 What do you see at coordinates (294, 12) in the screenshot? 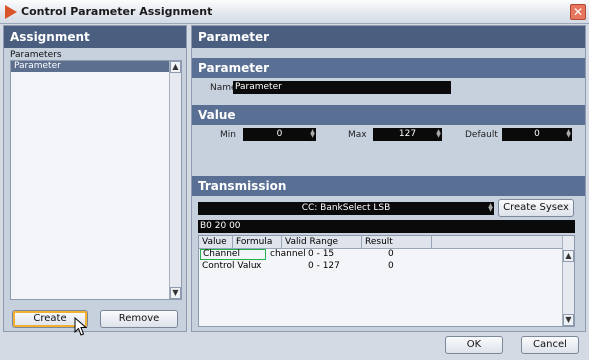
I see `title-bar: Control Parameter Assignment ✕` at bounding box center [294, 12].